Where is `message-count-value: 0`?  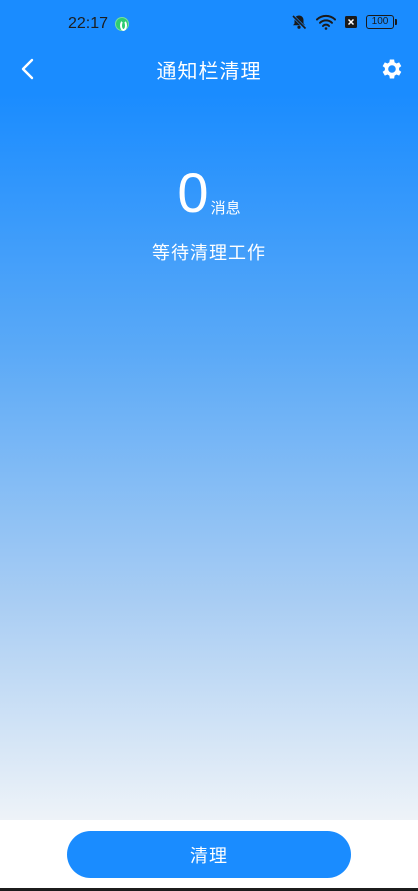
message-count-value: 0 is located at coordinates (193, 192).